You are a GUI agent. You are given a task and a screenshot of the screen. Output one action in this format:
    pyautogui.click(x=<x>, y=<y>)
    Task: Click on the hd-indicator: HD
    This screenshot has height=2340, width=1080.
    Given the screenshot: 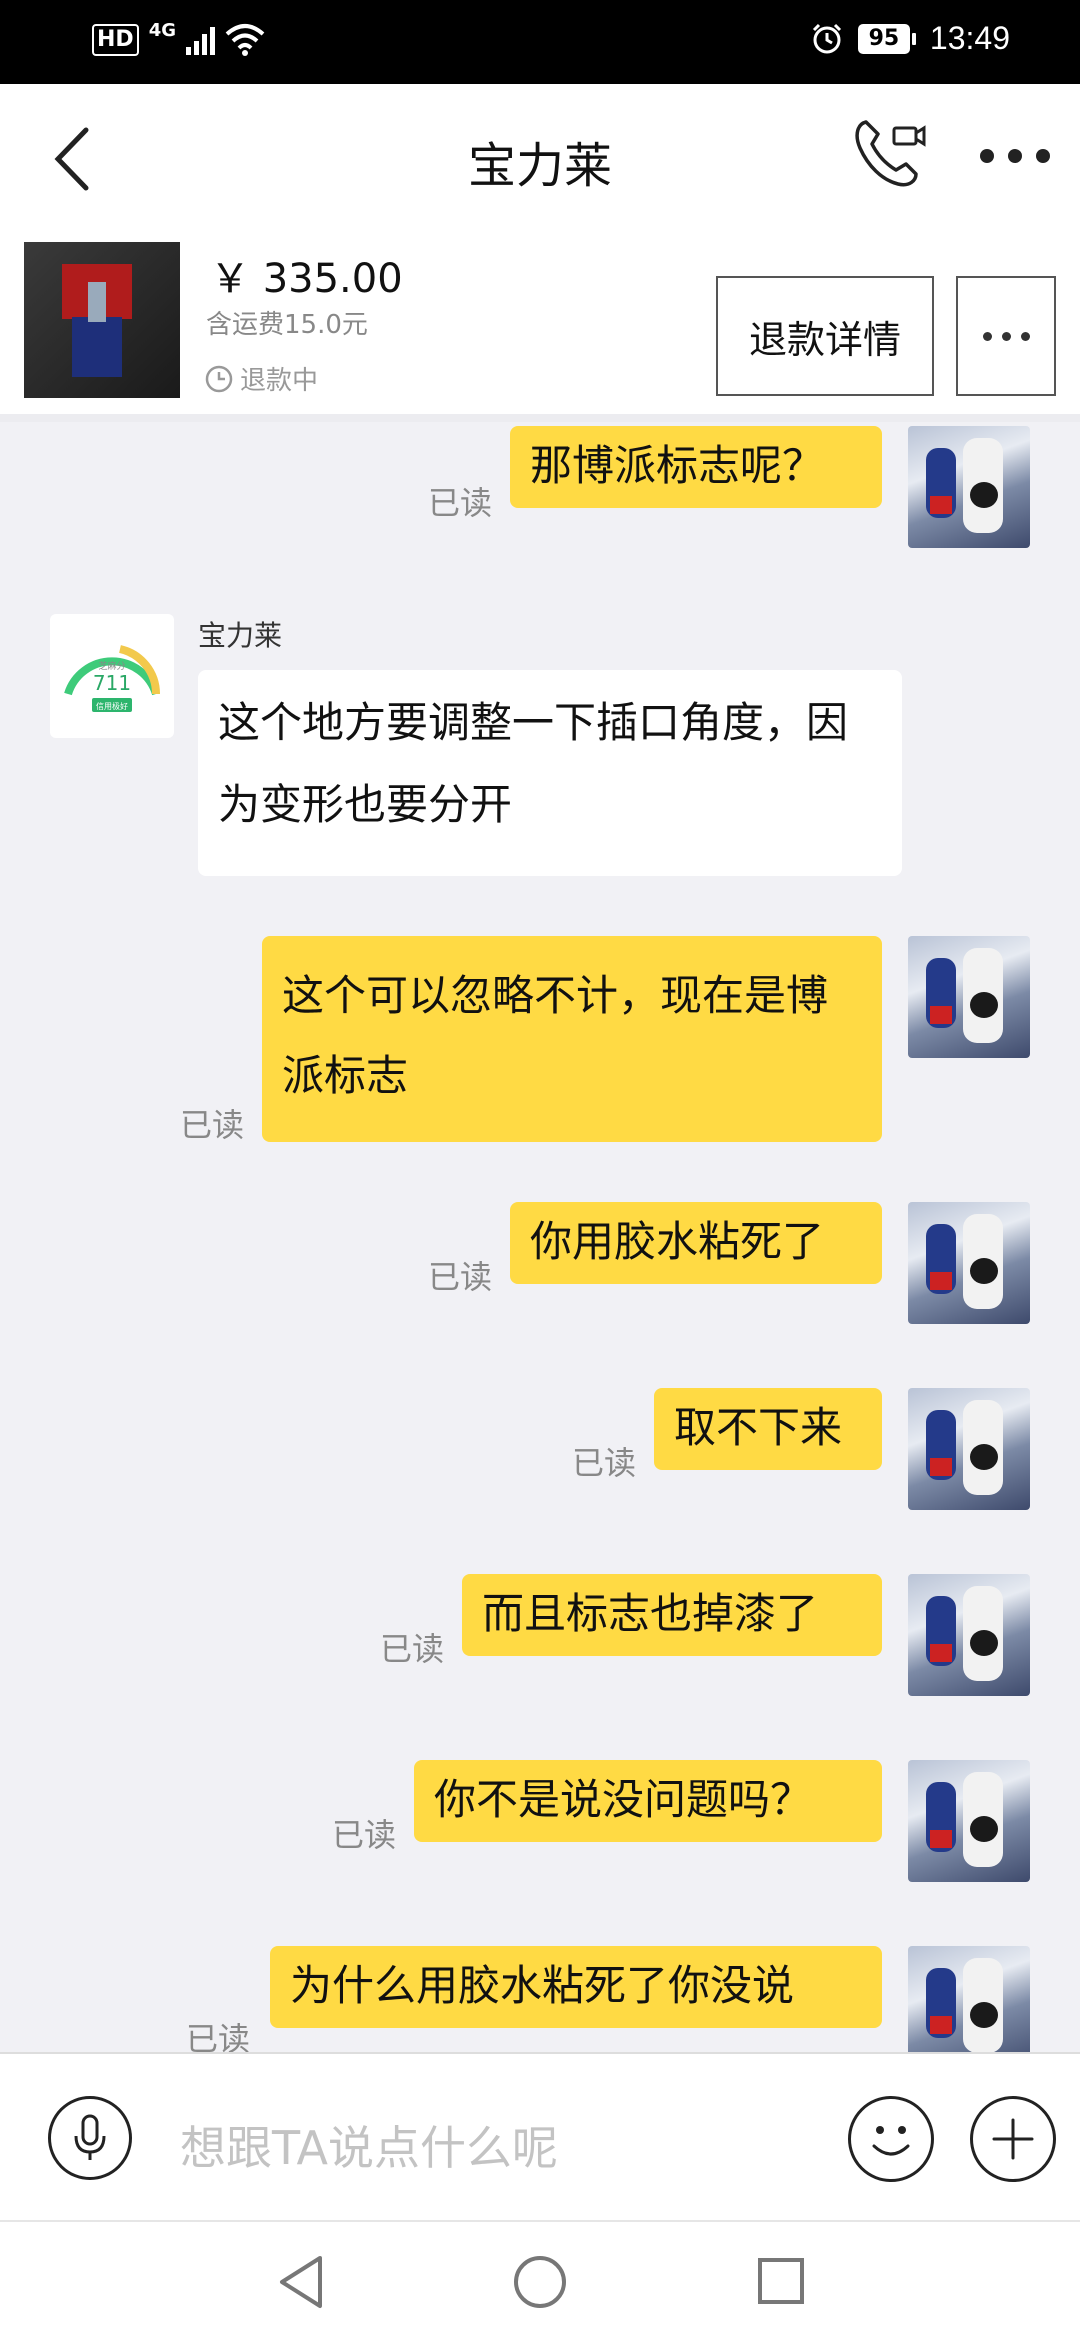 What is the action you would take?
    pyautogui.click(x=115, y=40)
    